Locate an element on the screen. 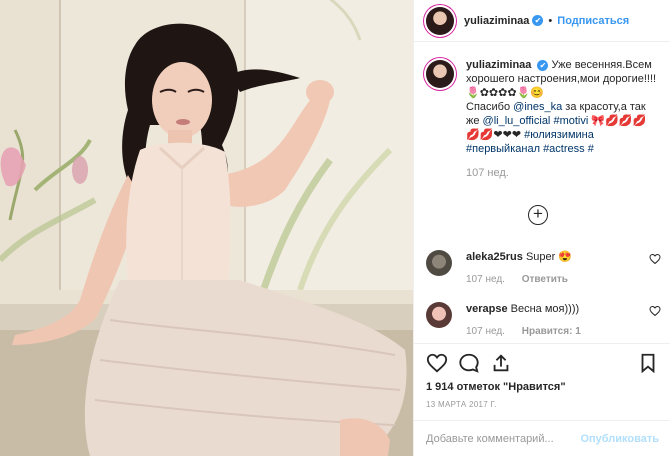 The height and width of the screenshot is (456, 670). comment-item: aleka25rus Super 😍 107 нед. Ответить is located at coordinates (543, 268).